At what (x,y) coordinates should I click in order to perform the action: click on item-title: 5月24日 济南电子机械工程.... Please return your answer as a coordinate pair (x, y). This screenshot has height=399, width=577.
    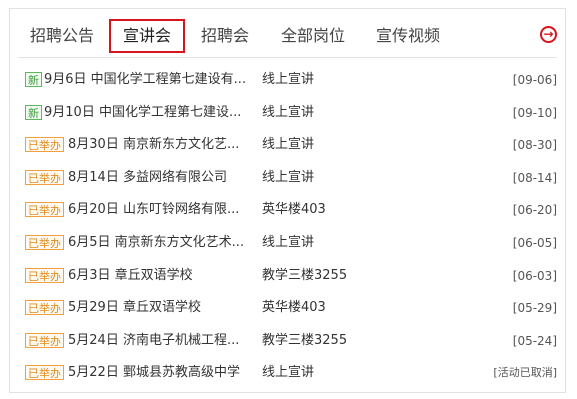
    Looking at the image, I should click on (161, 341).